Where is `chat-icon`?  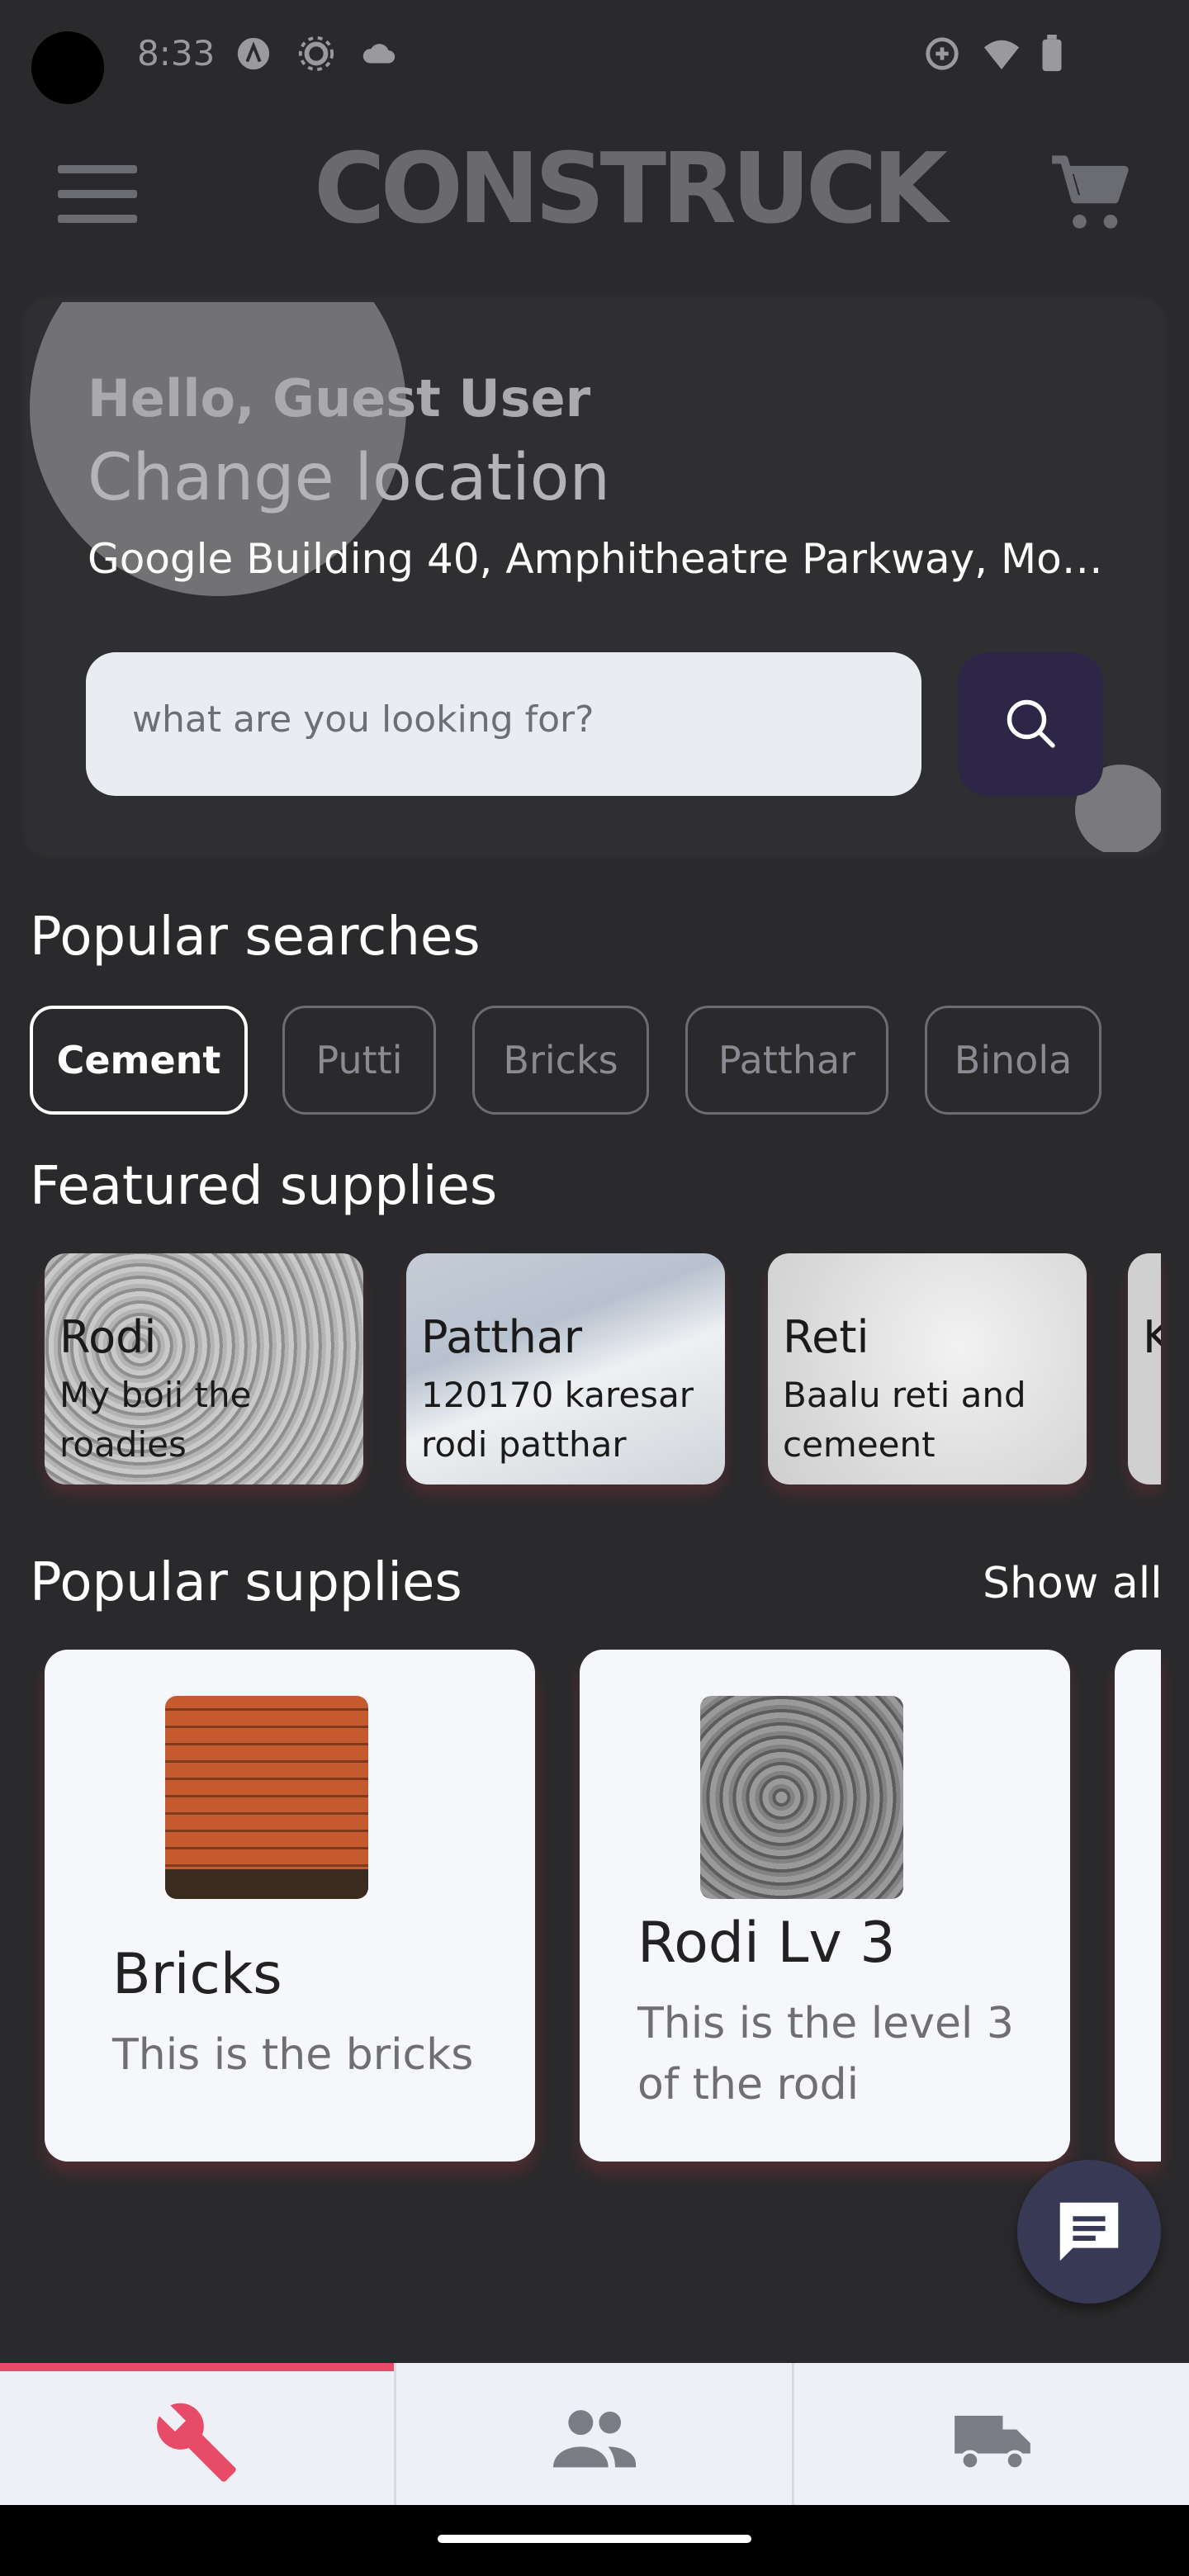 chat-icon is located at coordinates (1089, 2231).